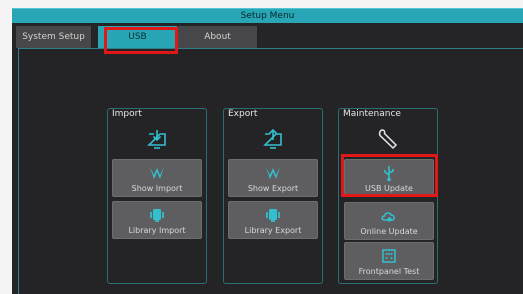 The width and height of the screenshot is (523, 294). Describe the element at coordinates (157, 188) in the screenshot. I see `show-import-label: Show Import` at that location.